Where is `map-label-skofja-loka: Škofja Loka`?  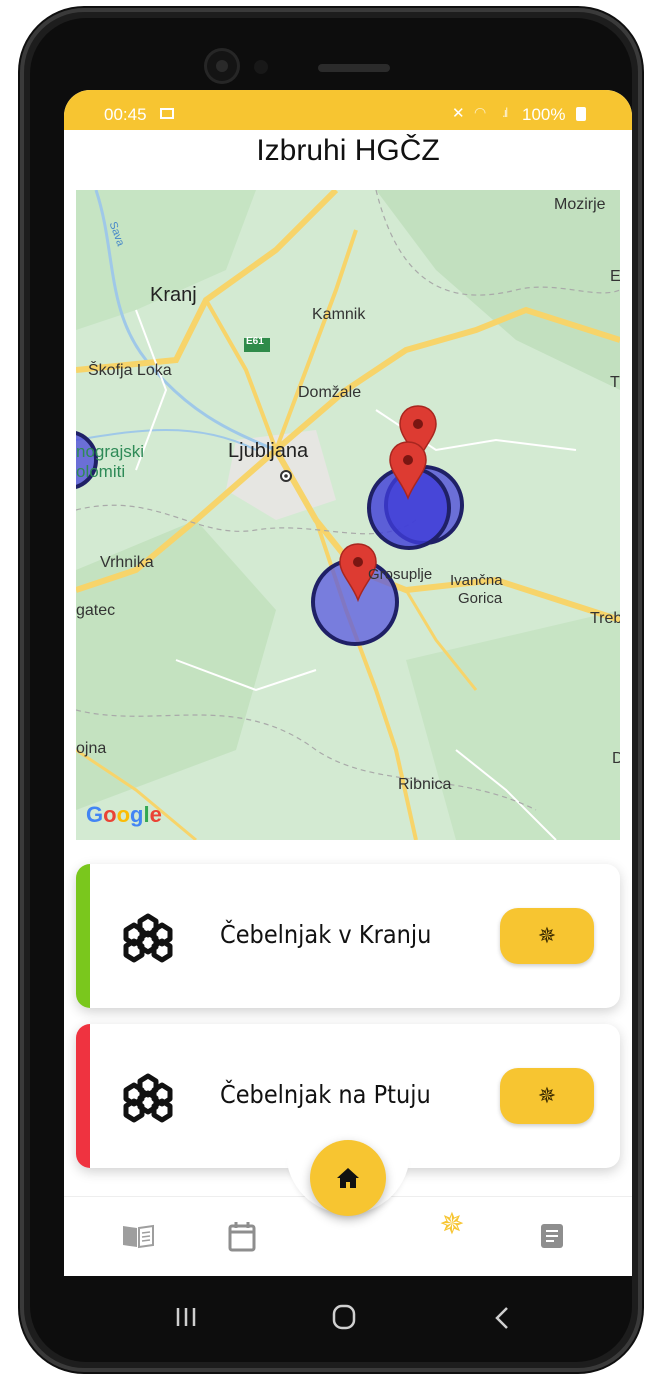 map-label-skofja-loka: Škofja Loka is located at coordinates (130, 370).